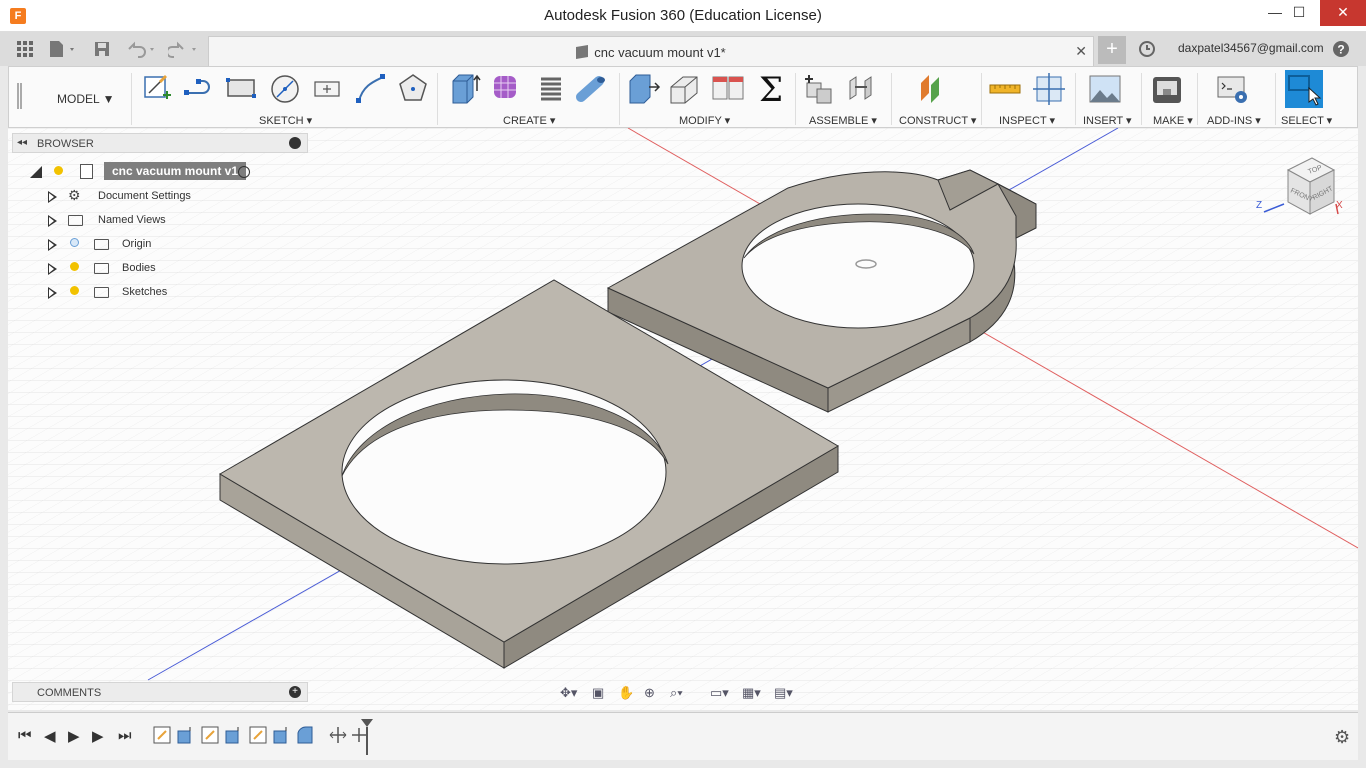  I want to click on collapse-triangle-icon, so click(36, 172).